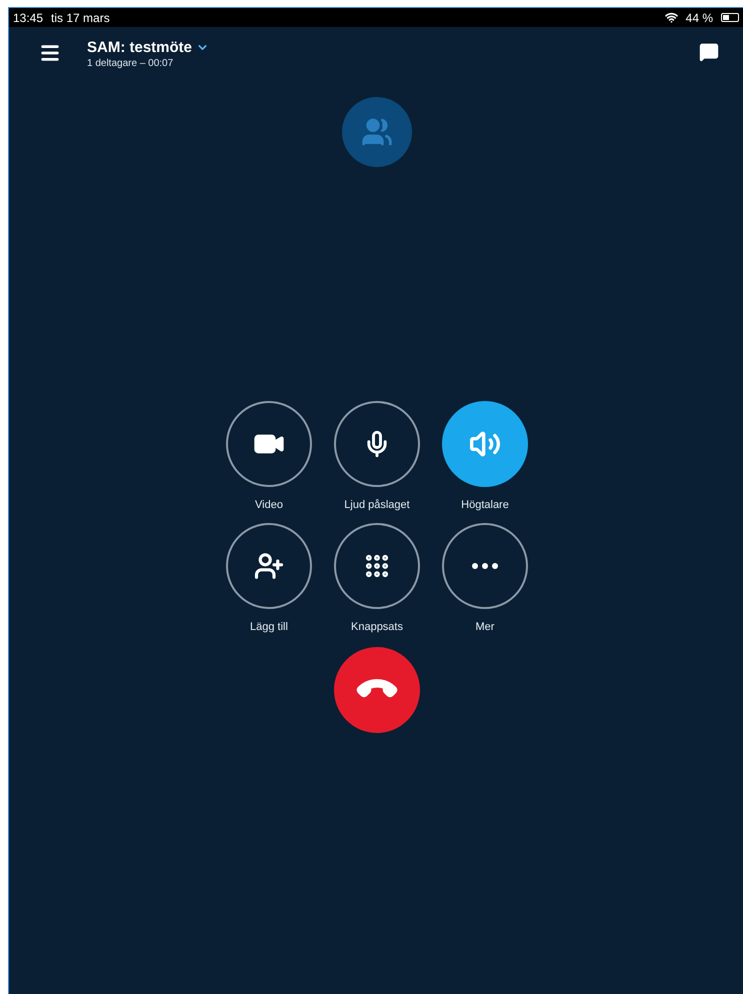 This screenshot has width=743, height=994. I want to click on status-time: 13:45, so click(28, 17).